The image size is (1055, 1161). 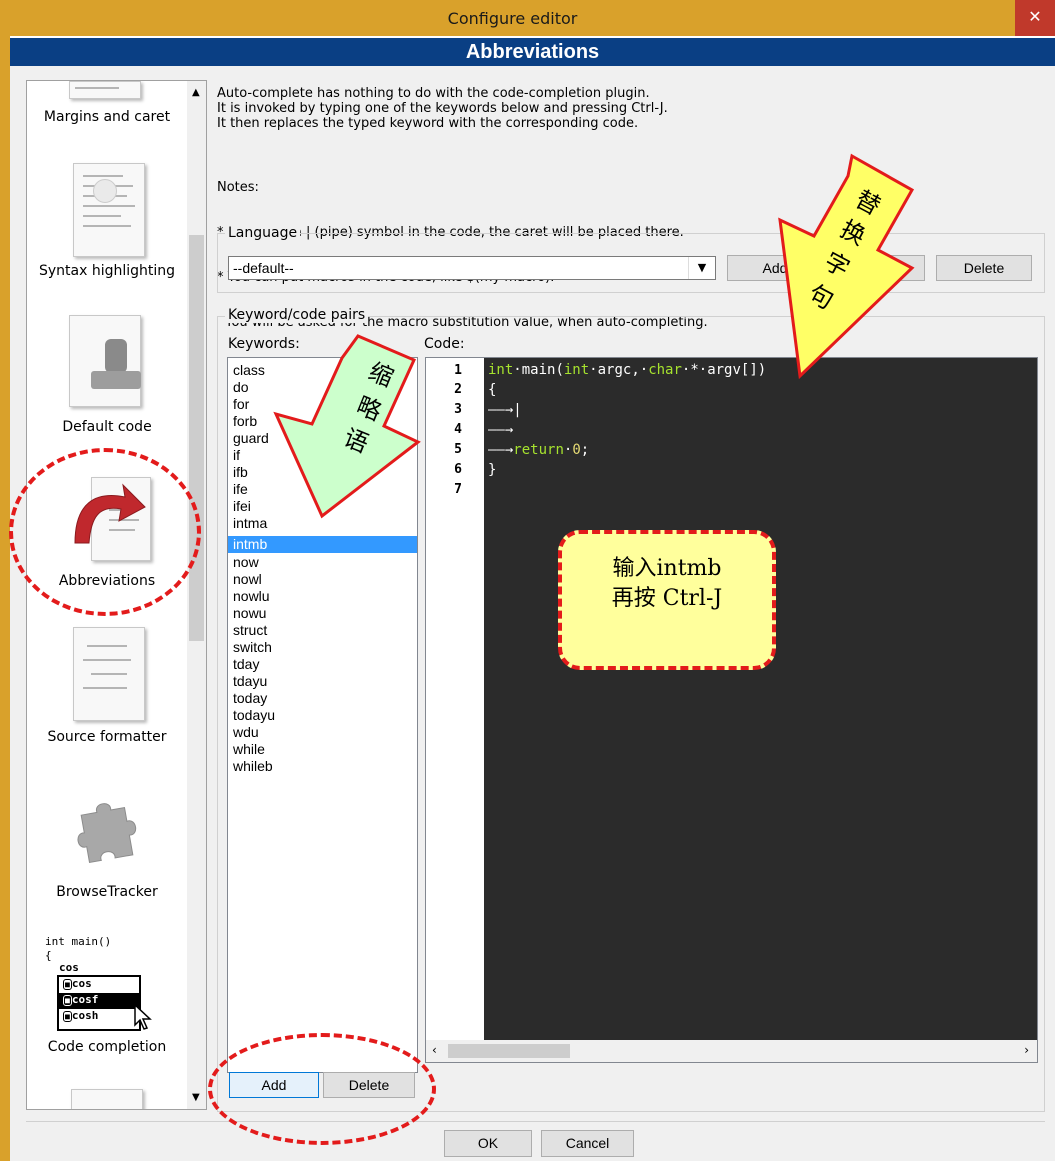 I want to click on line-number: 5, so click(x=458, y=449).